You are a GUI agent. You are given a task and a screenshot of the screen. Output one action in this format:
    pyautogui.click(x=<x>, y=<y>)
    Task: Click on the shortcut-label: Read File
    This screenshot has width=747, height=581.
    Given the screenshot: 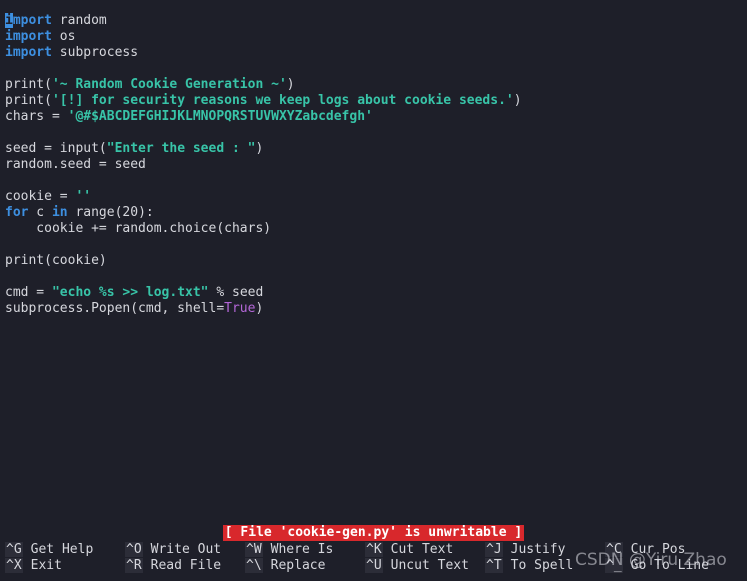 What is the action you would take?
    pyautogui.click(x=186, y=565)
    